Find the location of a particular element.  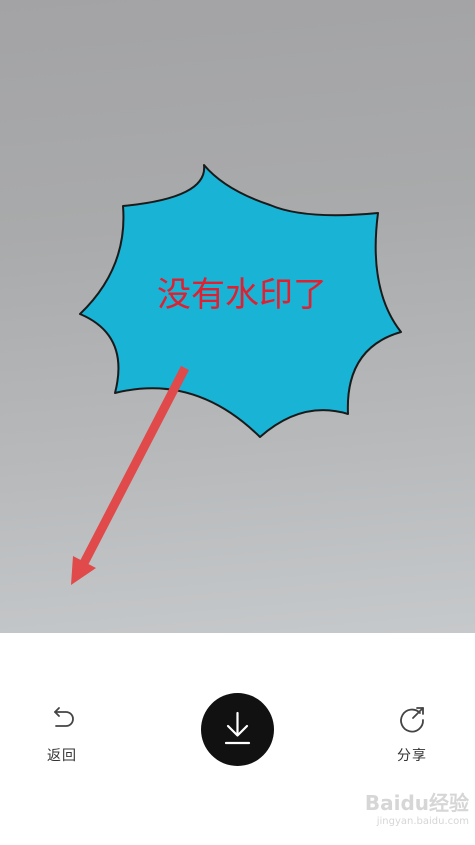

download-button is located at coordinates (237, 729).